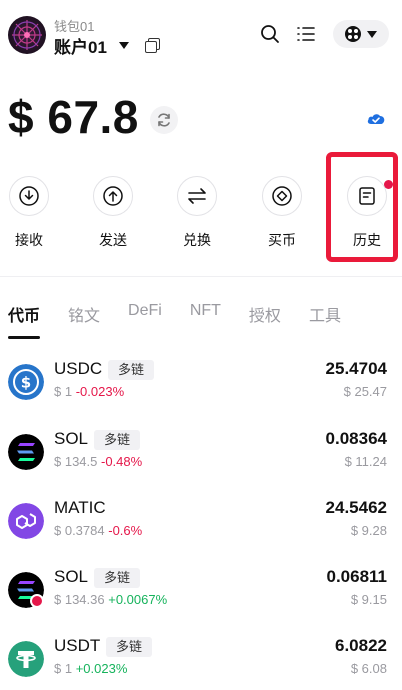 The image size is (402, 690). Describe the element at coordinates (201, 35) in the screenshot. I see `header: 钱包01 账户01` at that location.